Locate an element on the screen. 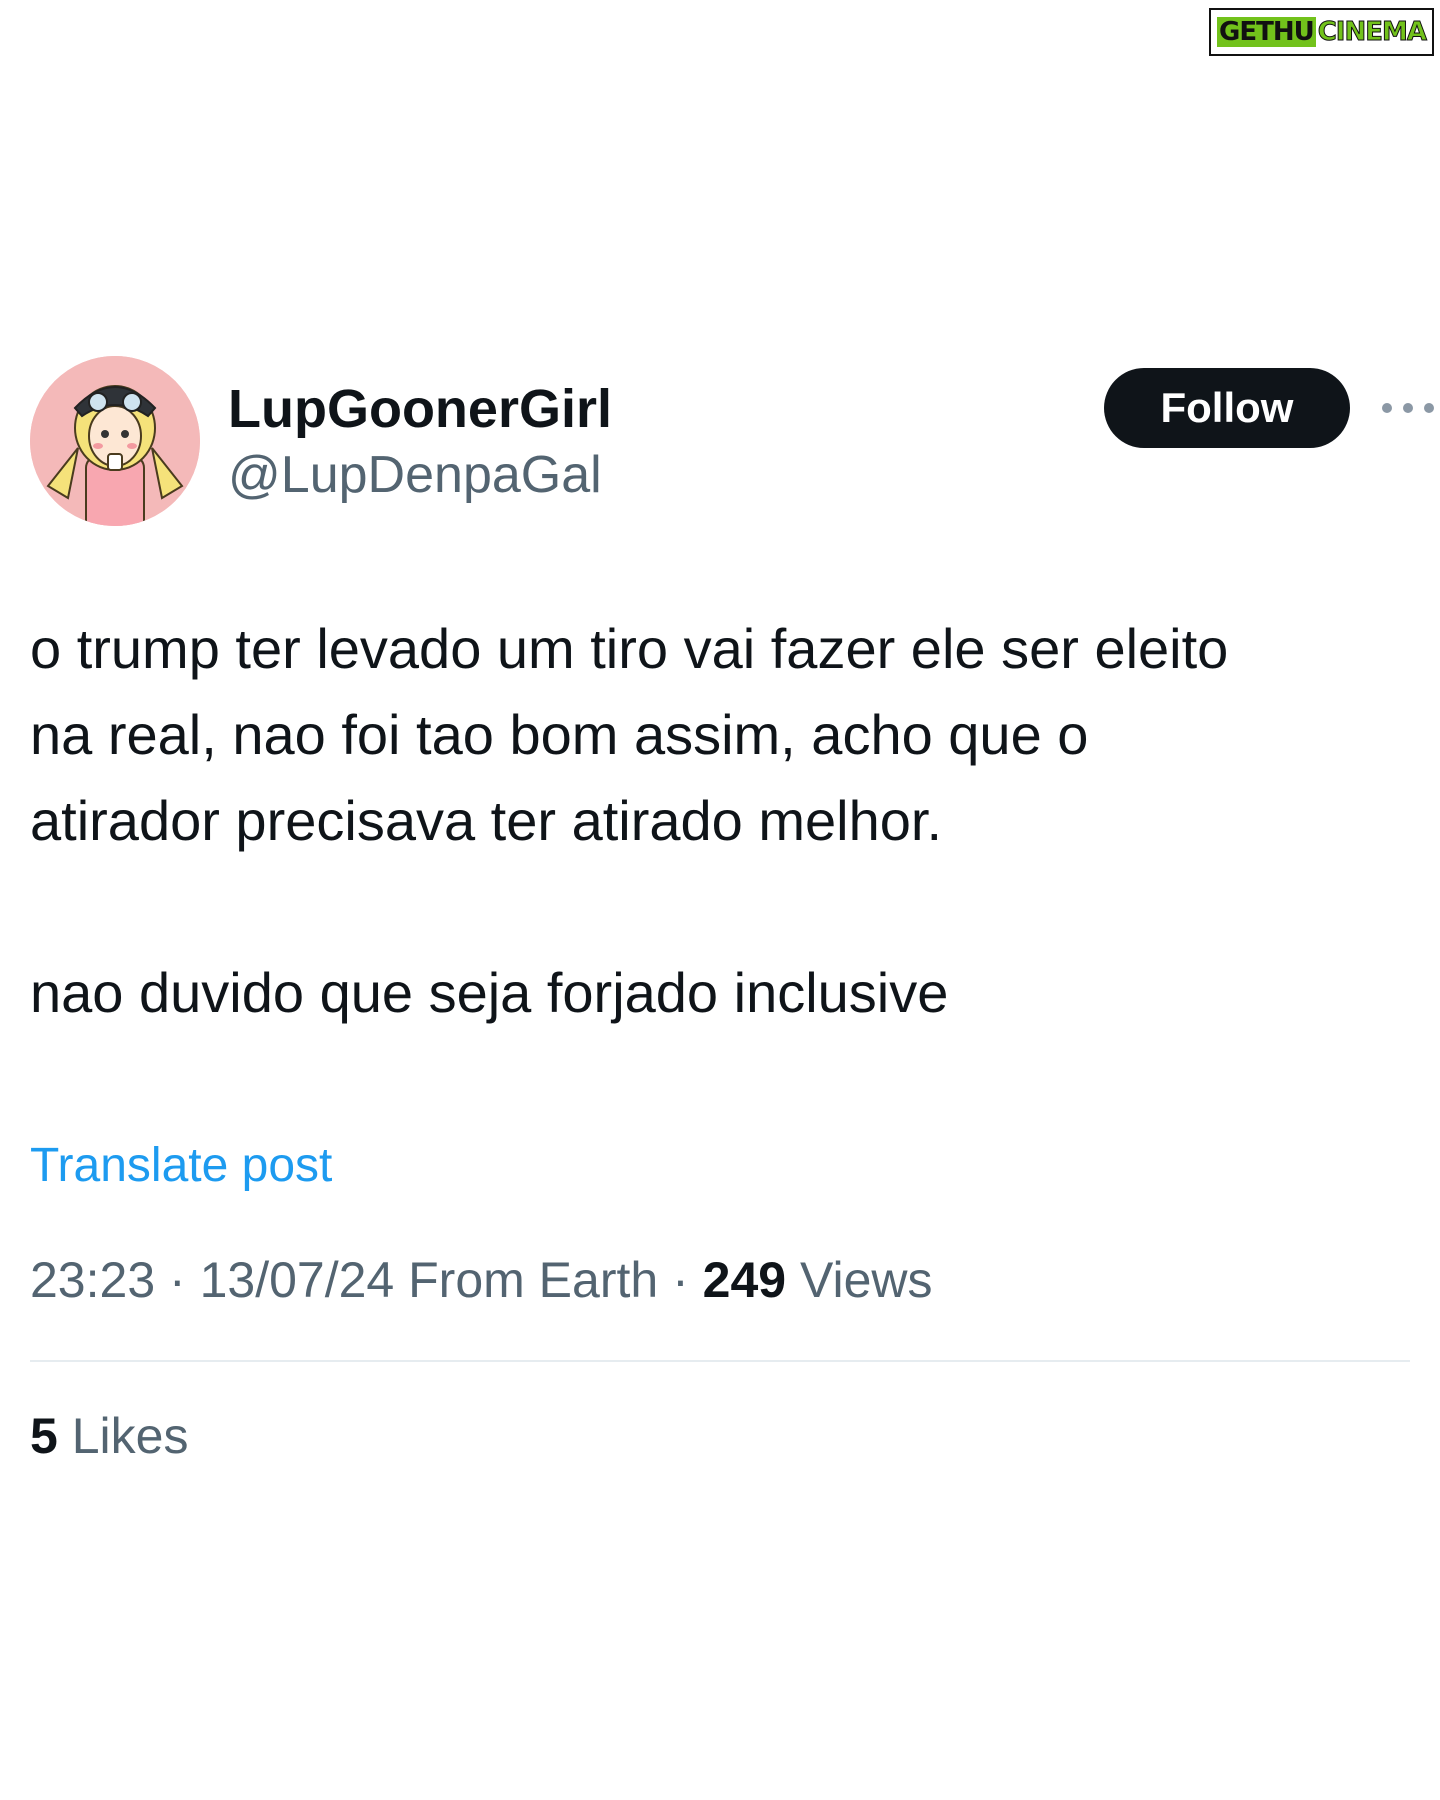  tweet-text-line: atirador precisava ter atirado melhor. is located at coordinates (486, 820).